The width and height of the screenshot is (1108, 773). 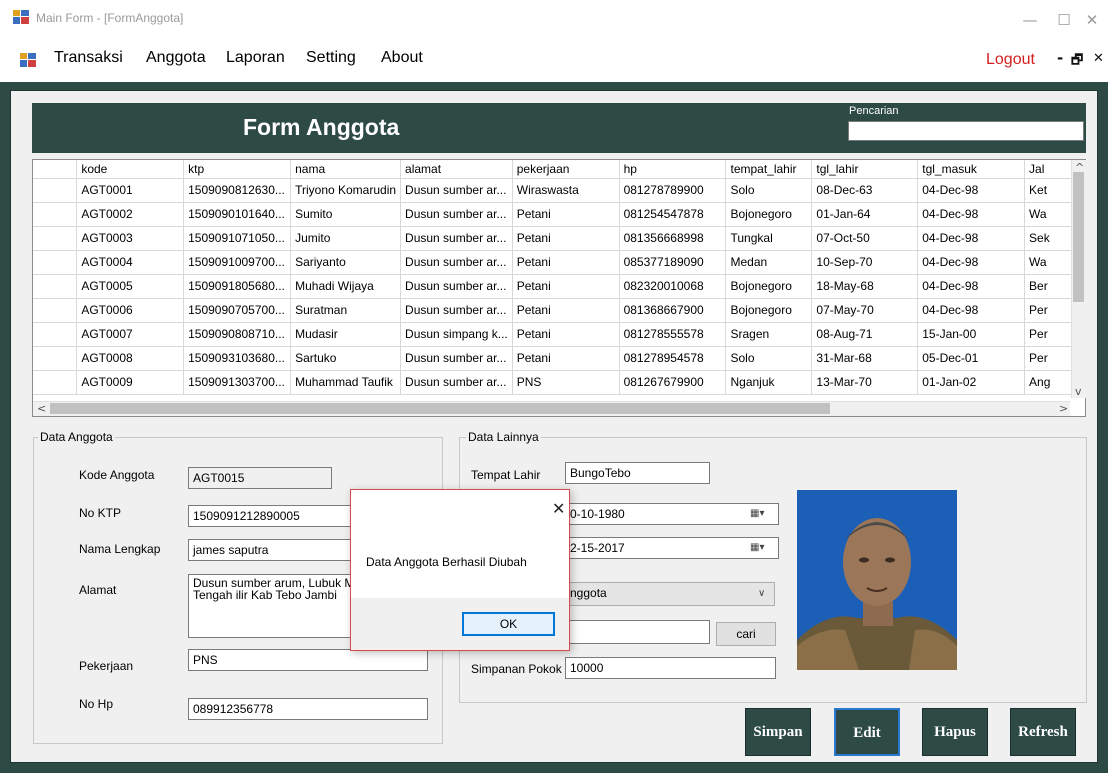 I want to click on table-cell: 31-Mar-68, so click(x=865, y=358).